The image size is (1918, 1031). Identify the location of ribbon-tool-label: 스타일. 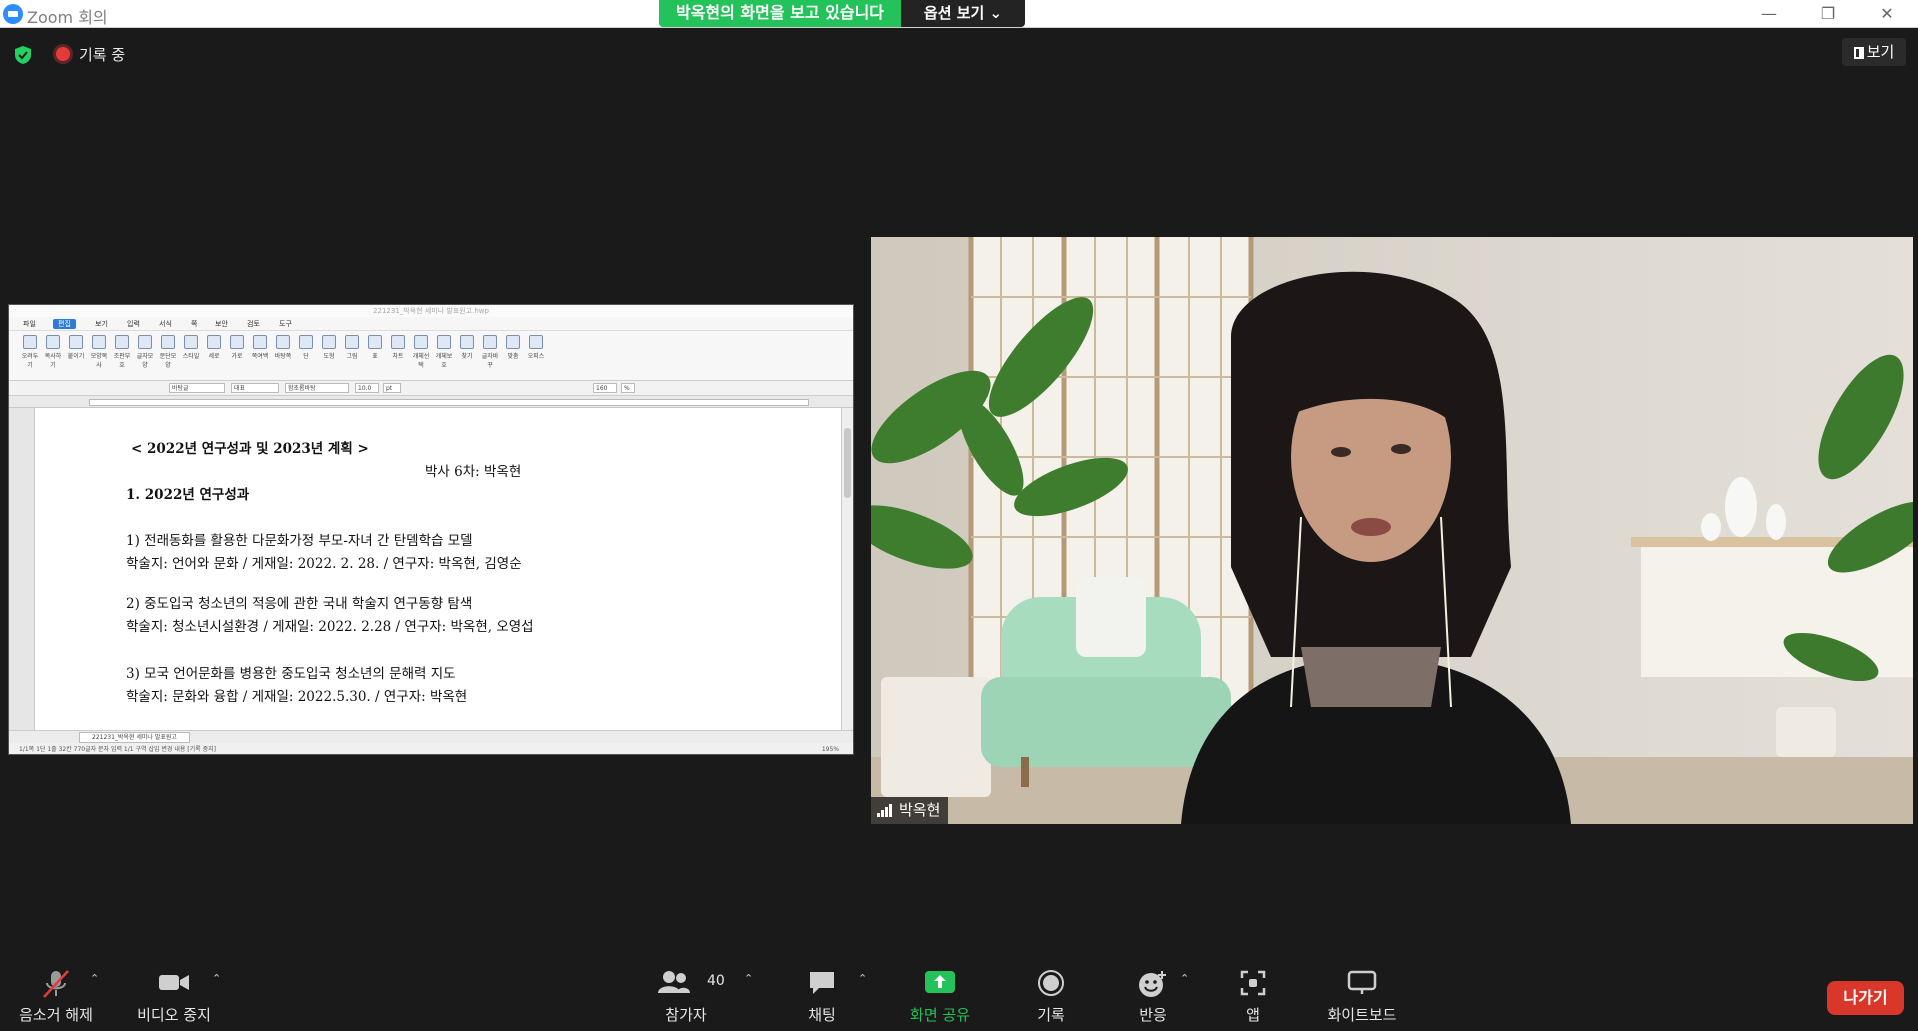
(191, 356).